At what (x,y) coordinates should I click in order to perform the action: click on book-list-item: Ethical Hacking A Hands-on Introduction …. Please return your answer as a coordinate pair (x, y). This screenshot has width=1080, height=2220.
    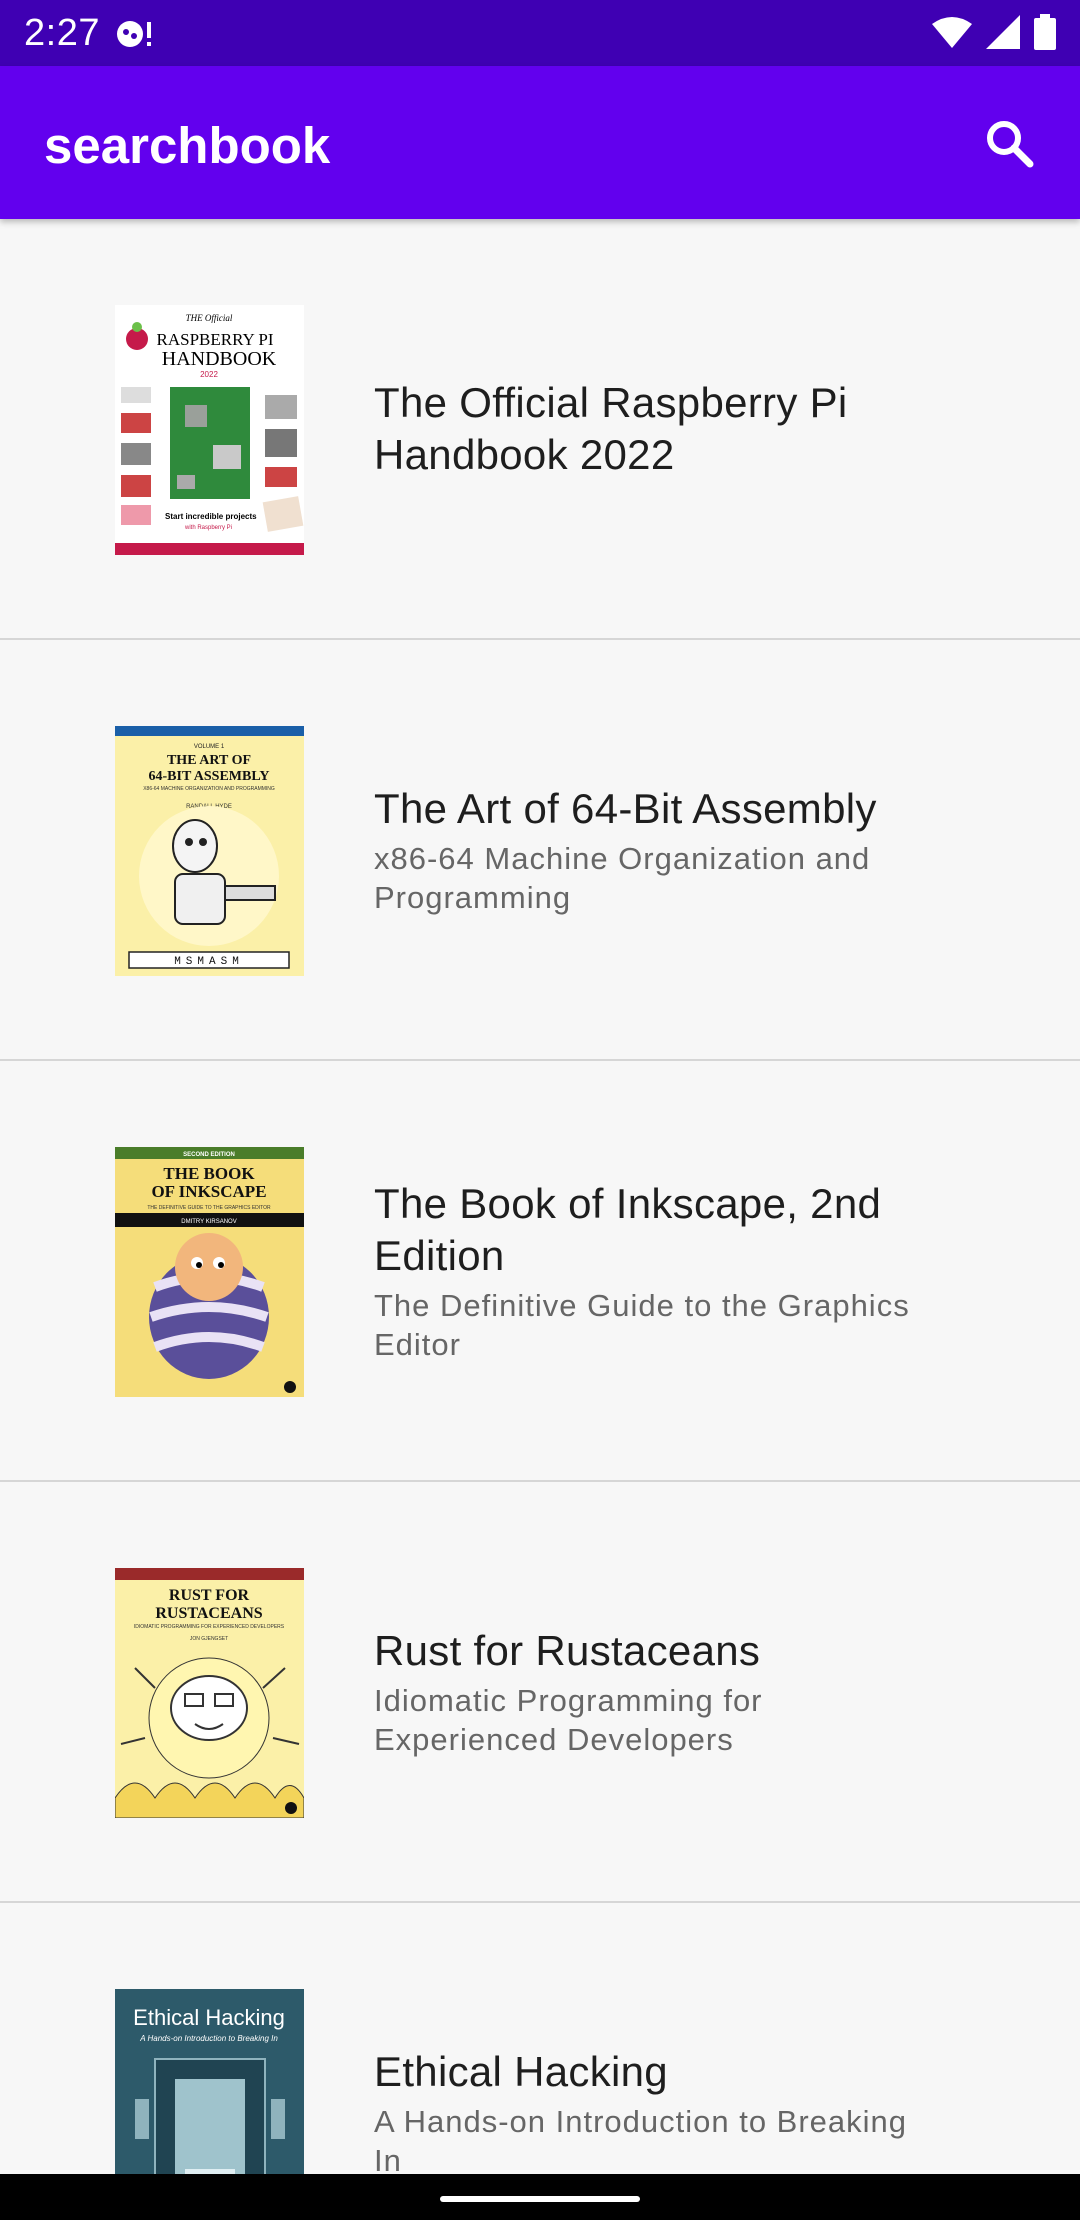
    Looking at the image, I should click on (540, 2038).